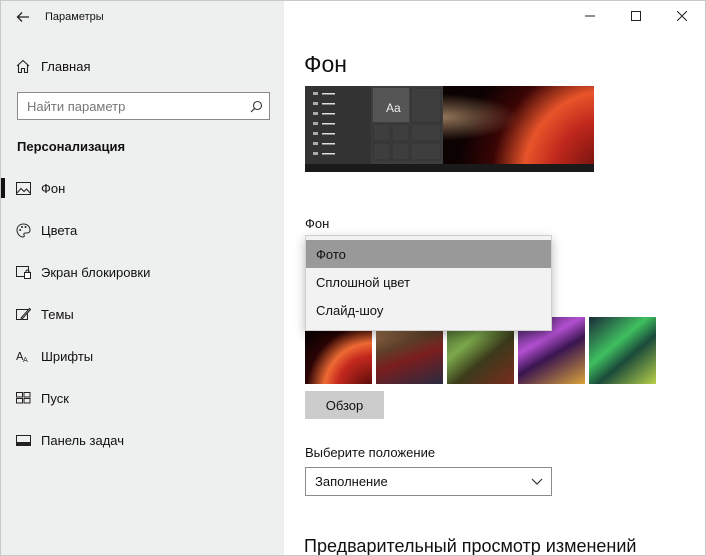 The width and height of the screenshot is (706, 556). I want to click on dropdown-option-slideshow: Слайд-шоу, so click(428, 310).